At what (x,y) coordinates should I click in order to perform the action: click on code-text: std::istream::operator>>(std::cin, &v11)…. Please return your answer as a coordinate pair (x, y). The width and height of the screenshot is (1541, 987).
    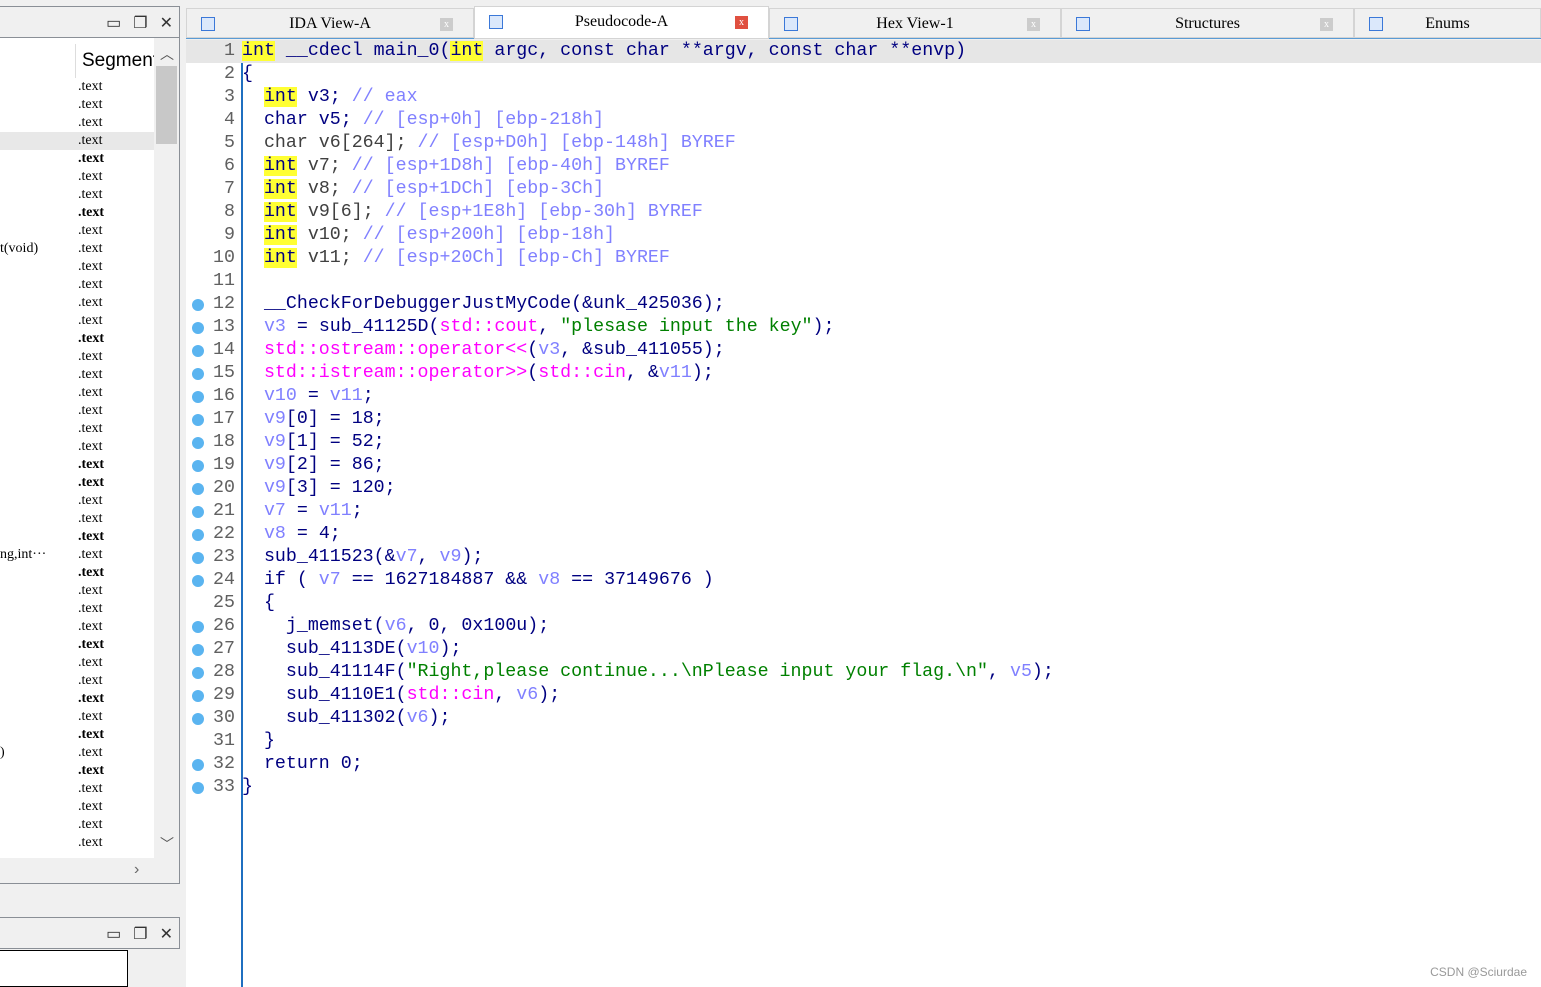
    Looking at the image, I should click on (478, 373).